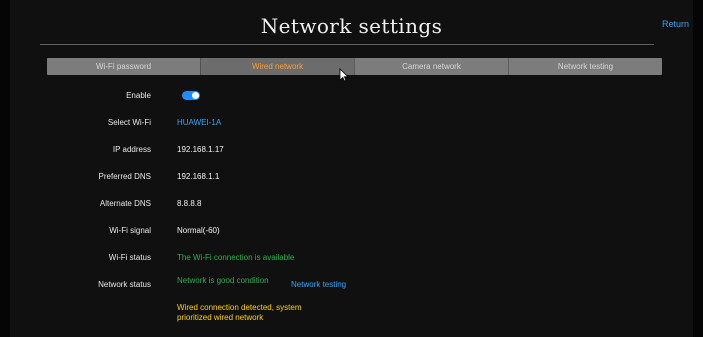 Image resolution: width=703 pixels, height=337 pixels. I want to click on page-title: Network settings, so click(351, 26).